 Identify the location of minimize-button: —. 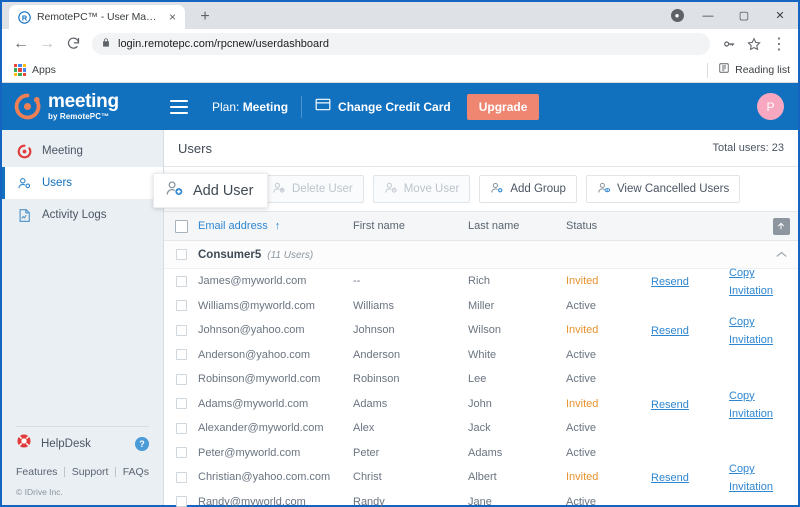
(708, 15).